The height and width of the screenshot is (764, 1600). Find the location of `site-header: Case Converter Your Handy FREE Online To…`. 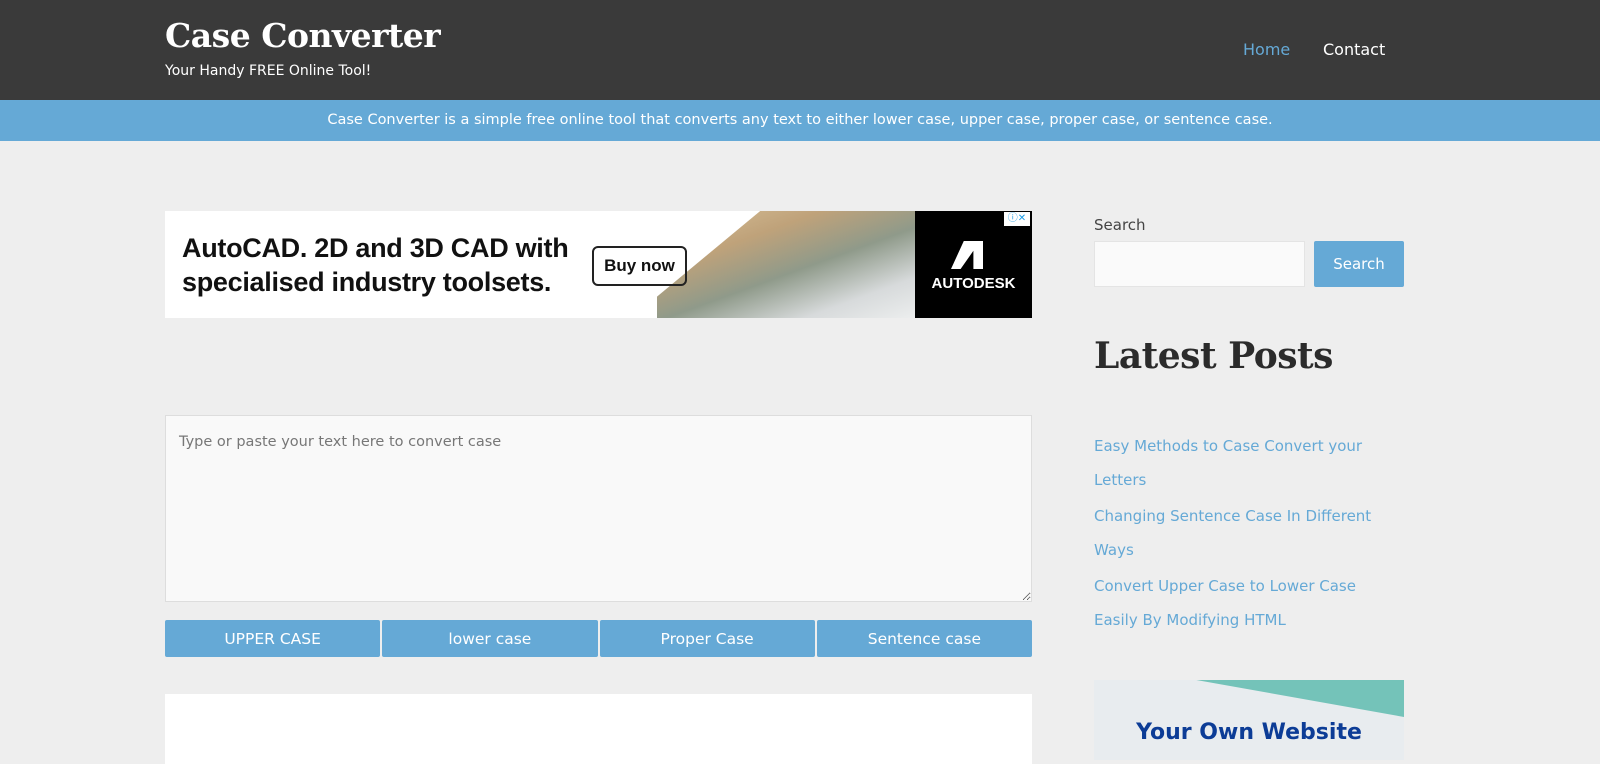

site-header: Case Converter Your Handy FREE Online To… is located at coordinates (800, 50).